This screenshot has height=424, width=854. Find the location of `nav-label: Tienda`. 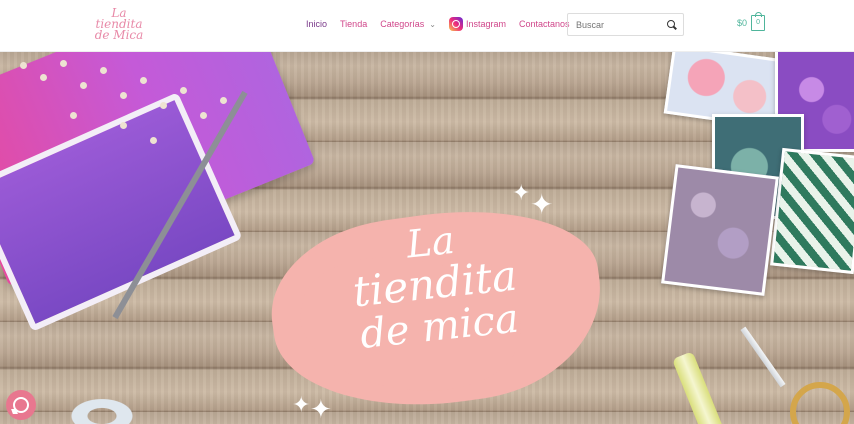

nav-label: Tienda is located at coordinates (354, 24).